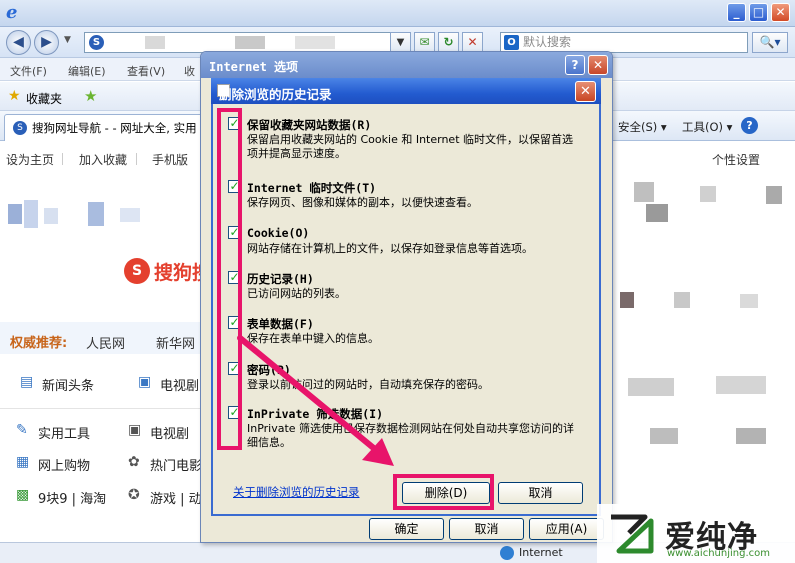 This screenshot has width=795, height=563. What do you see at coordinates (278, 233) in the screenshot?
I see `option-title: Cookie(O)` at bounding box center [278, 233].